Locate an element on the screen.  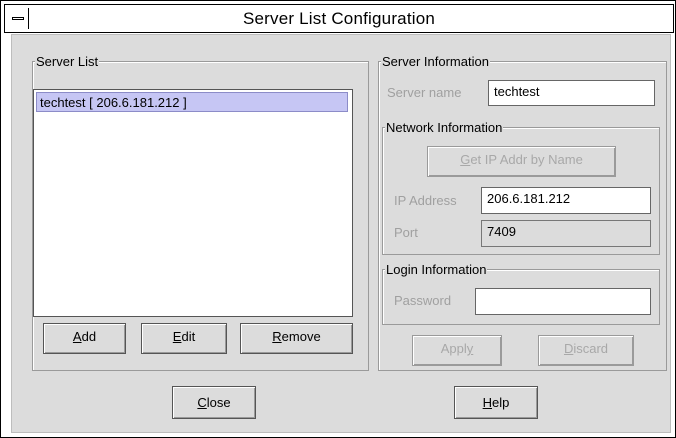
add-button: Add is located at coordinates (84, 338).